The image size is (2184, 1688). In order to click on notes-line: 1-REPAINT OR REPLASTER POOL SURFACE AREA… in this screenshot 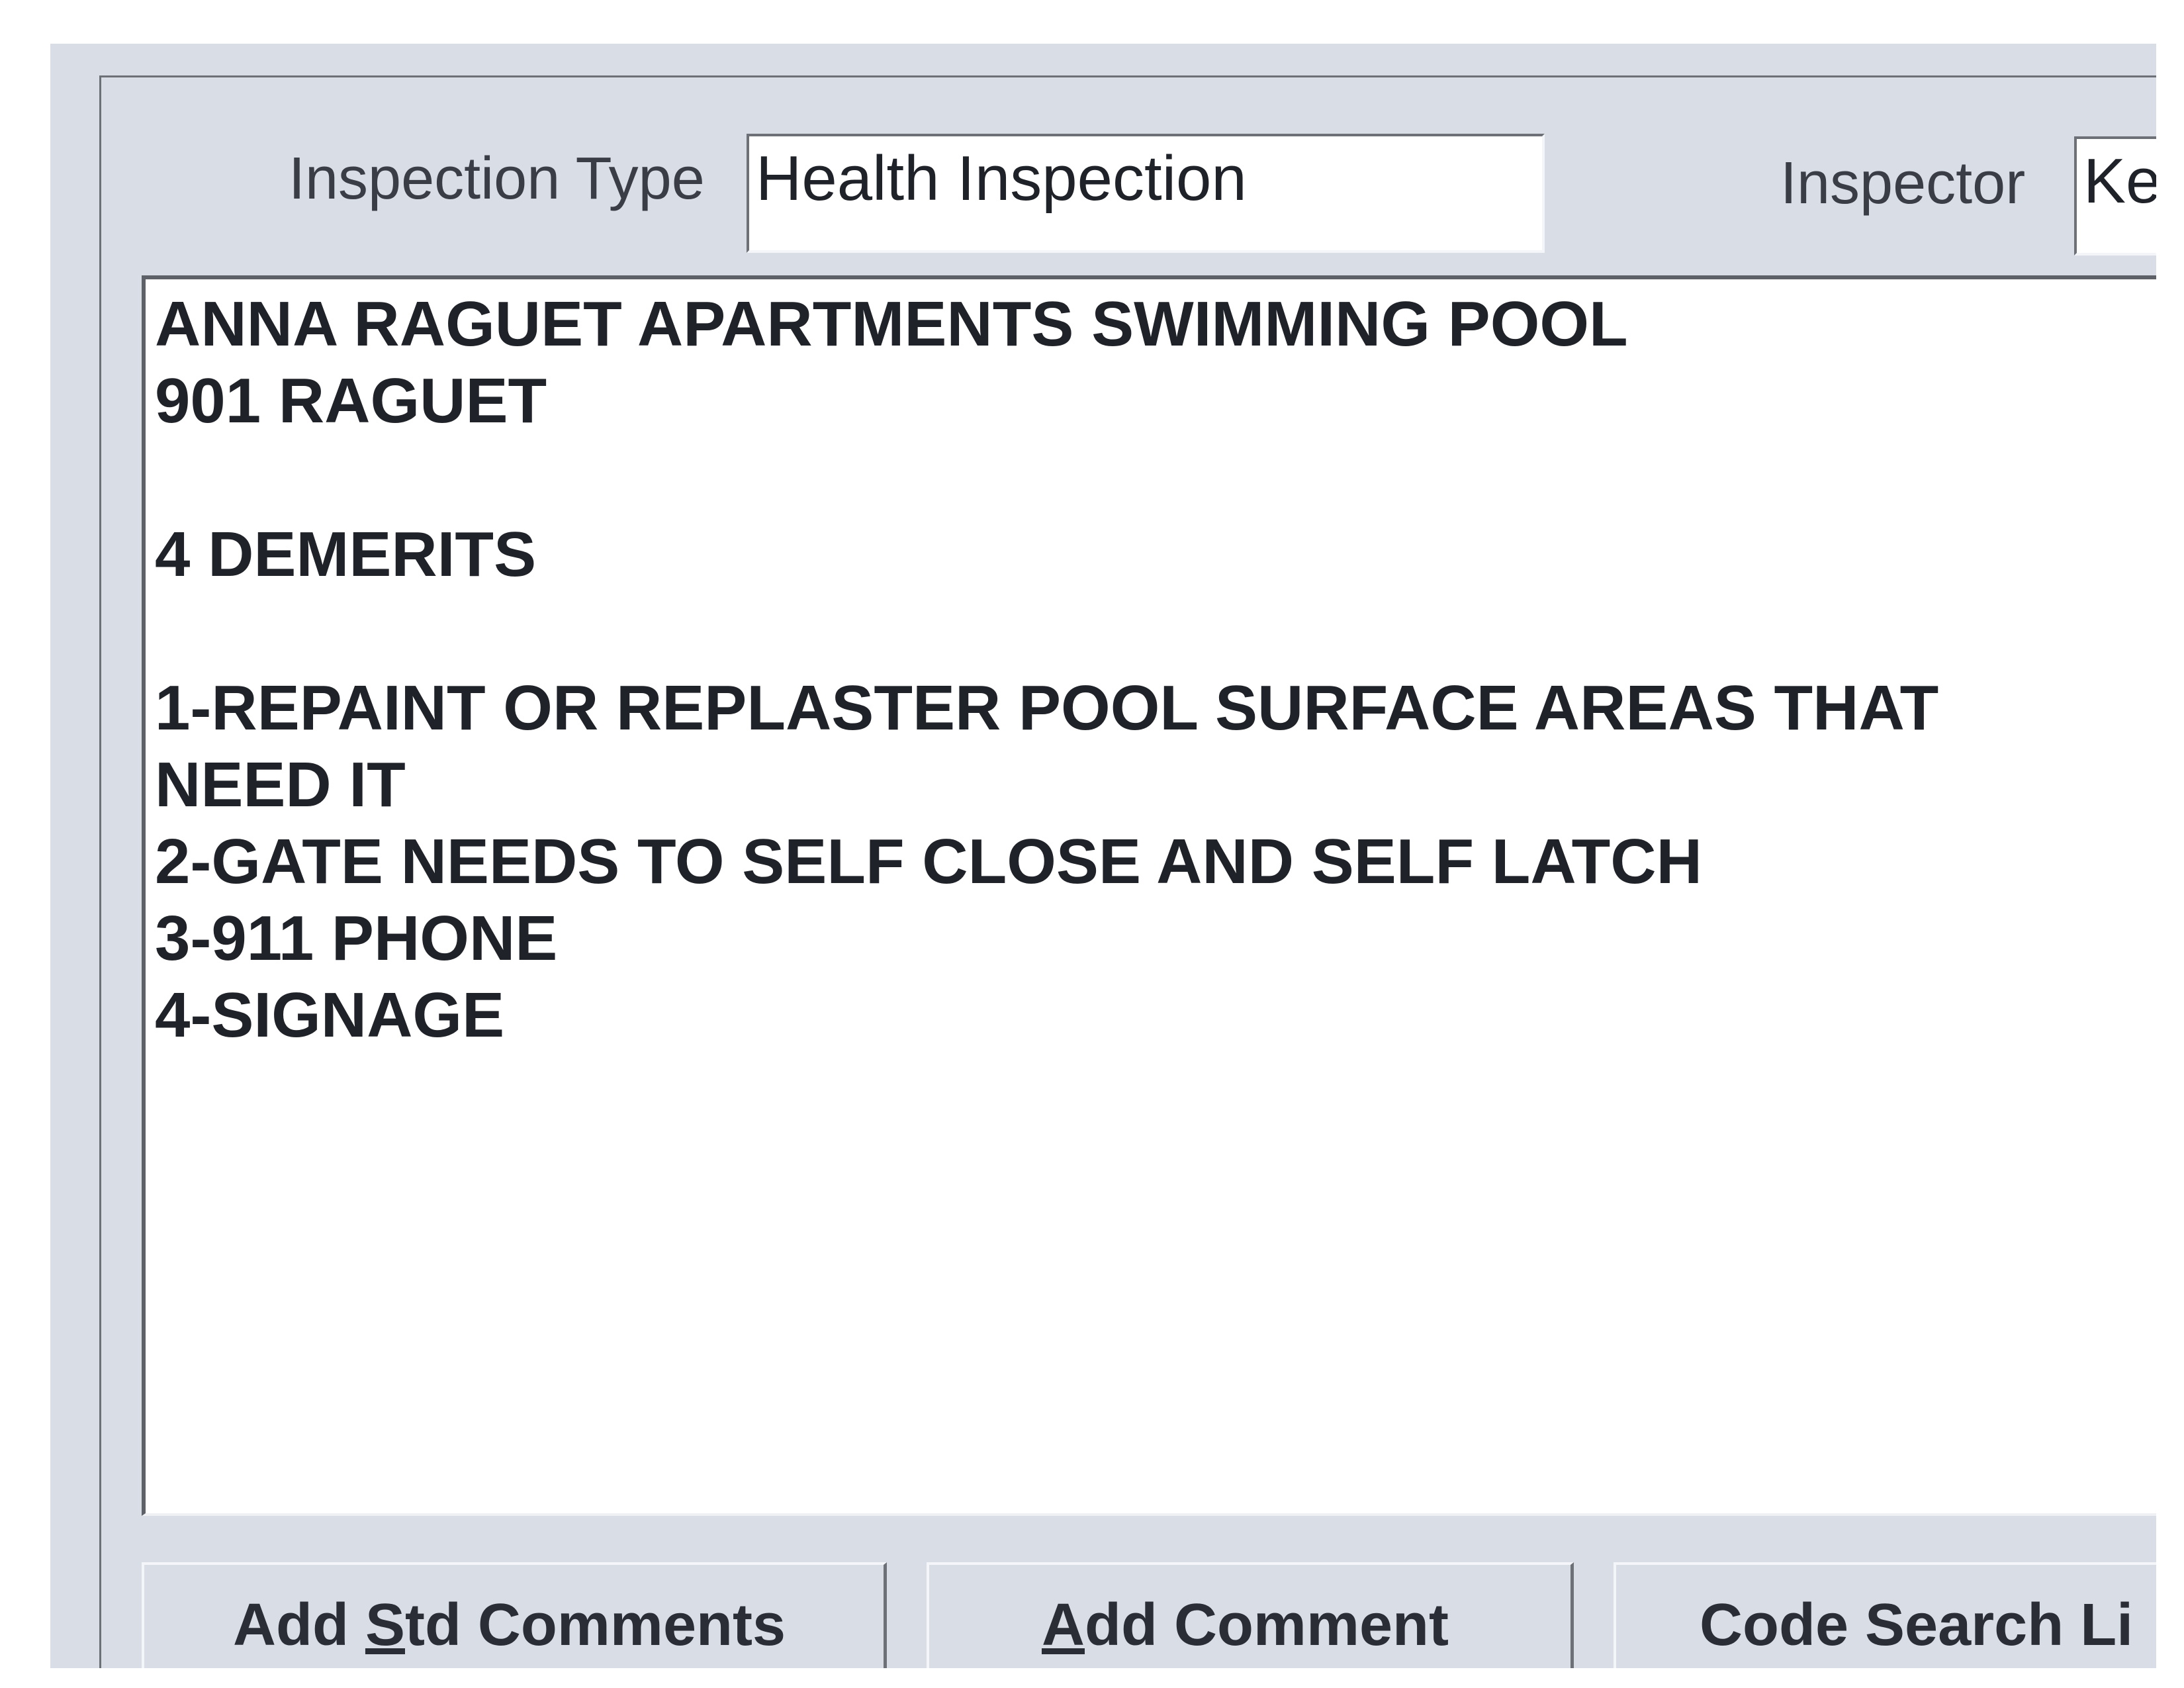, I will do `click(1047, 708)`.